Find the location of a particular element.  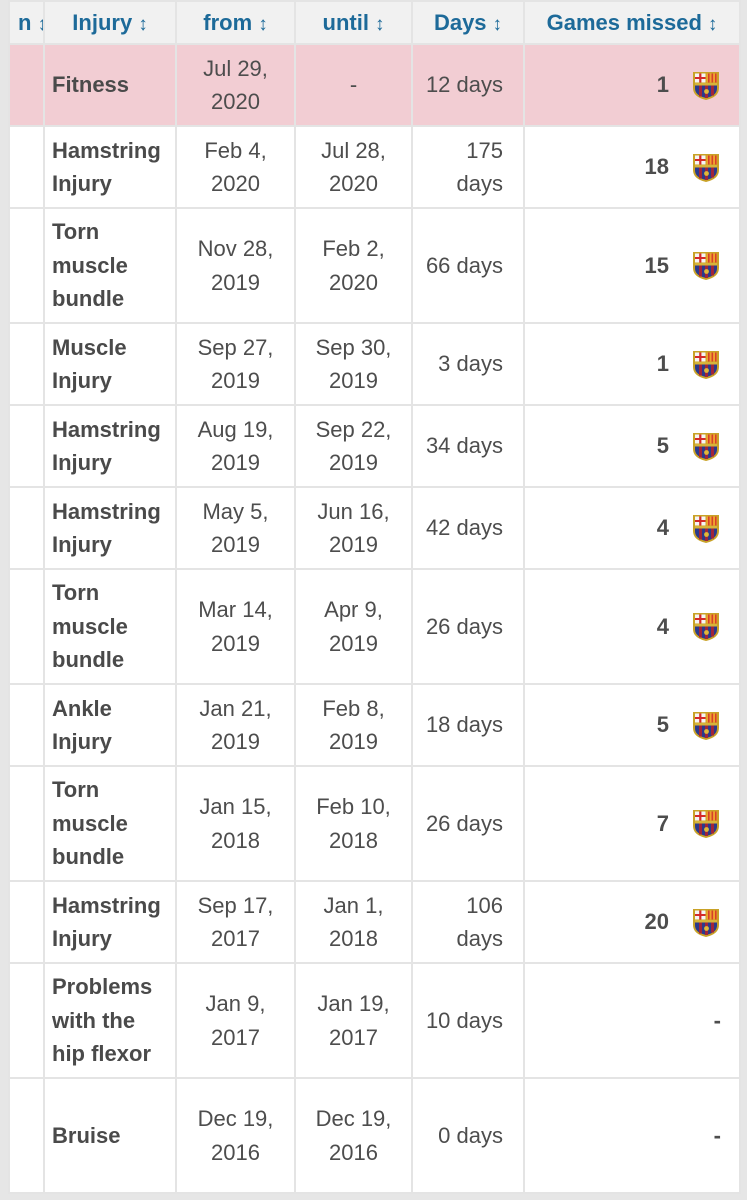

until-date-cell: - is located at coordinates (353, 85).